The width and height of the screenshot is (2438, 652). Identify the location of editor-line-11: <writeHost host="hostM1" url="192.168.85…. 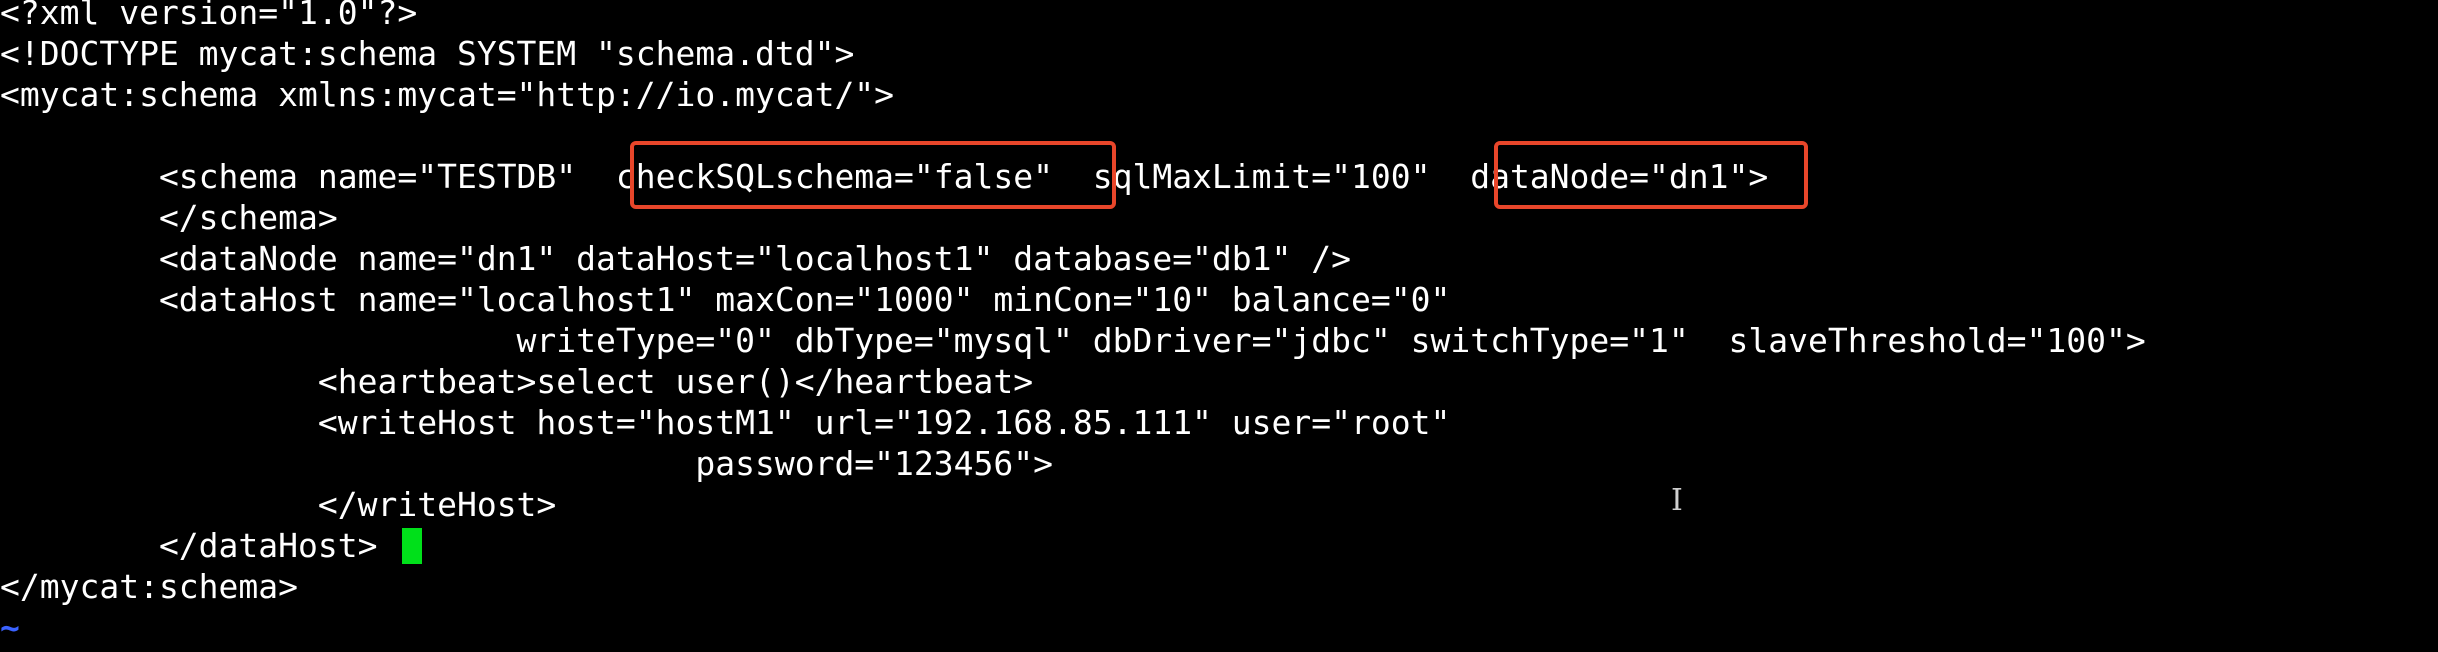
(725, 422).